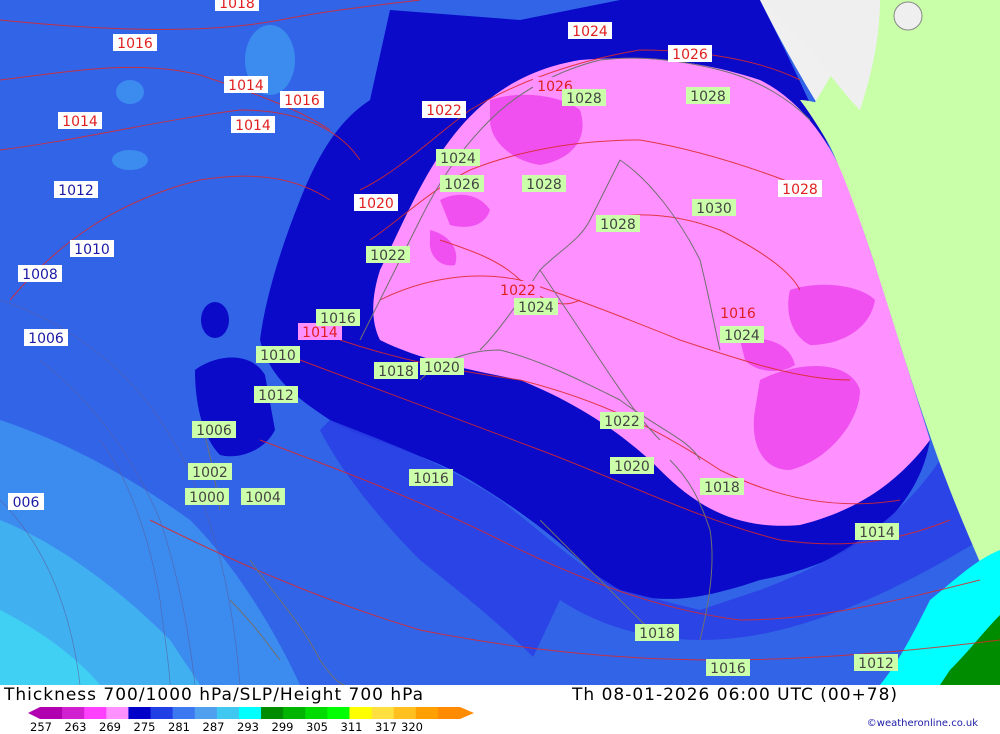 This screenshot has height=734, width=1000. I want to click on svg-text: 1012, so click(276, 396).